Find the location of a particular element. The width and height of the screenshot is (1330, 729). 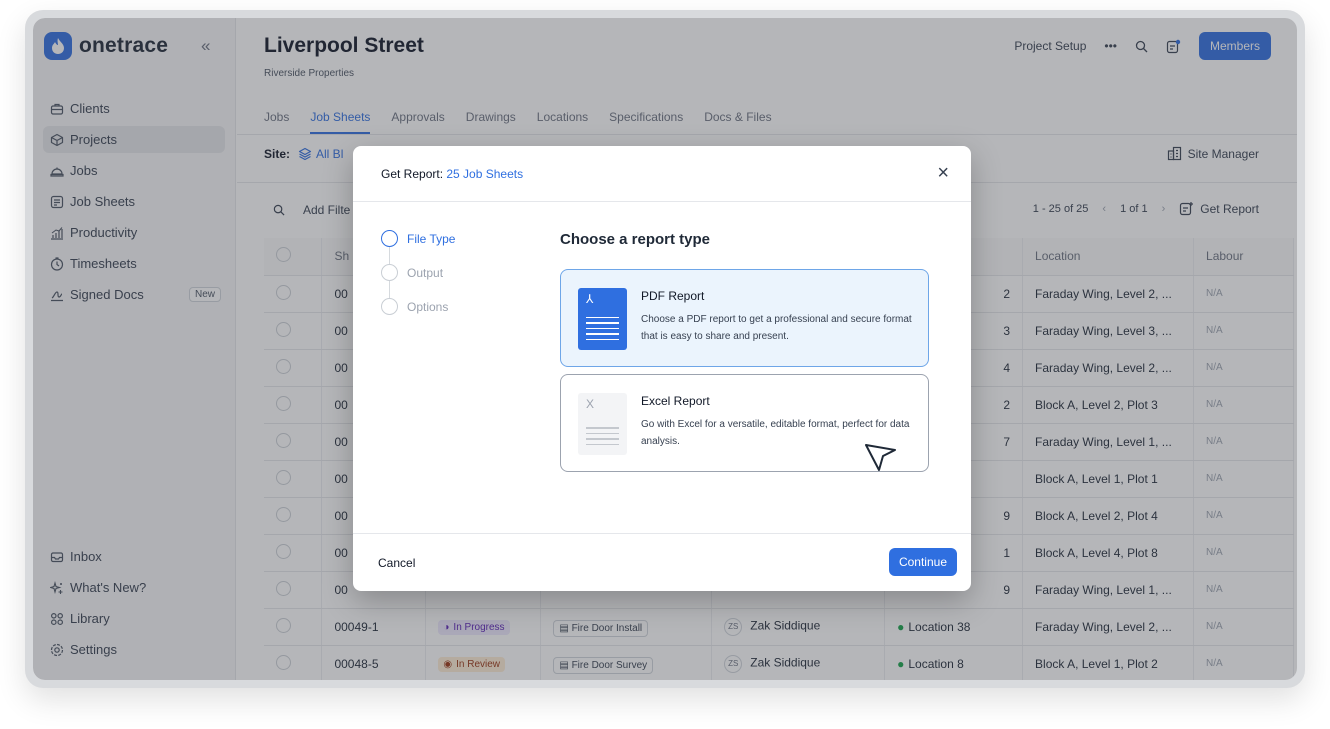

modal-title: Get Report: 25 Job Sheets is located at coordinates (452, 174).